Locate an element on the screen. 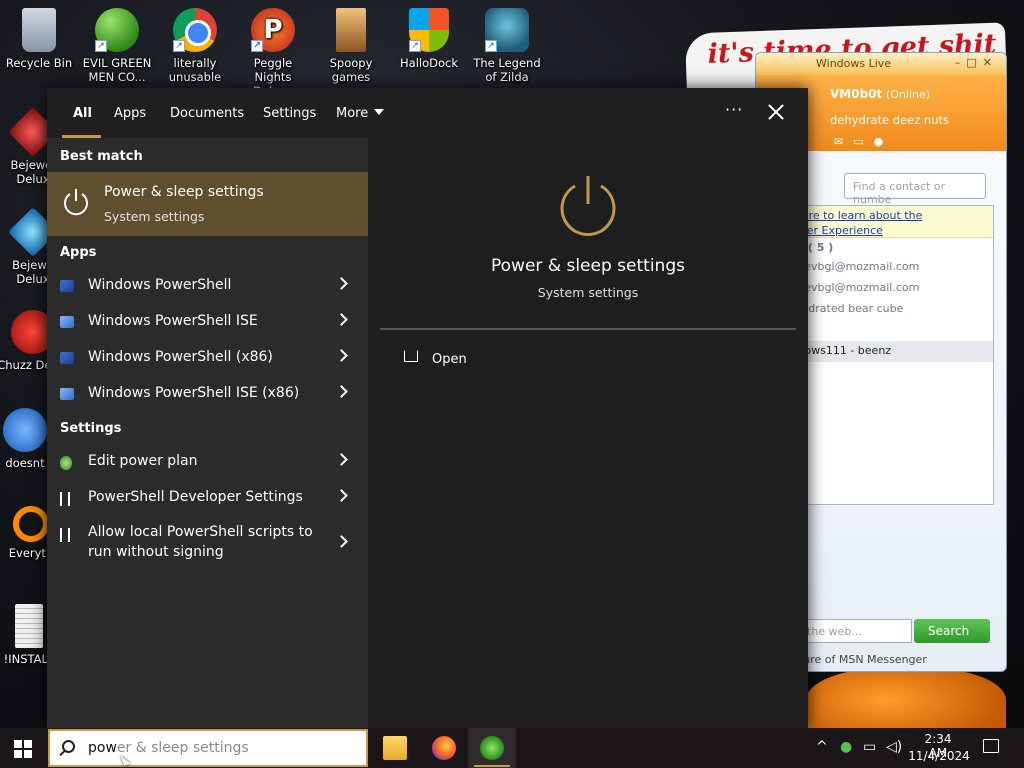 The height and width of the screenshot is (768, 1024). msn-contact: mv is located at coordinates (885, 330).